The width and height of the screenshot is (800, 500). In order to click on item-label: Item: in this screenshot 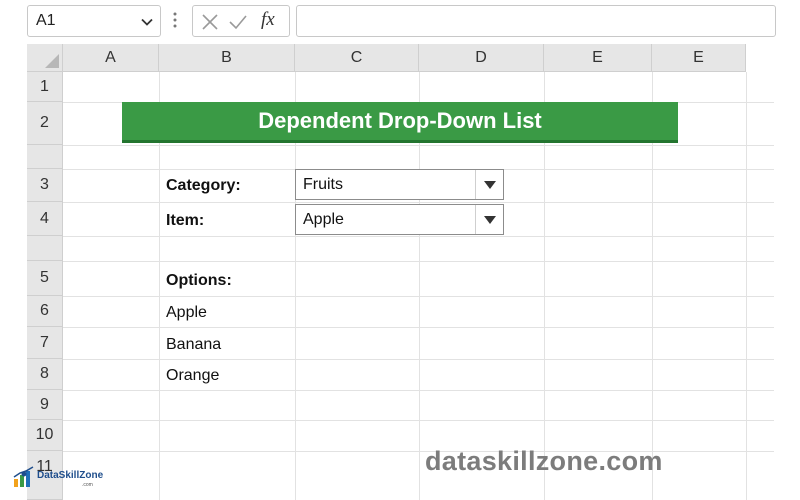, I will do `click(185, 220)`.